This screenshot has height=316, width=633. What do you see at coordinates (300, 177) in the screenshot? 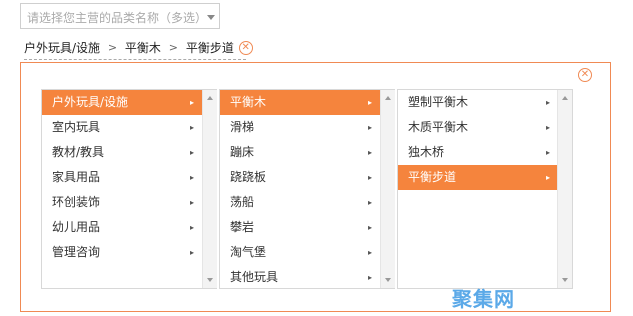
I see `category-item: 跷跷板 ▸` at bounding box center [300, 177].